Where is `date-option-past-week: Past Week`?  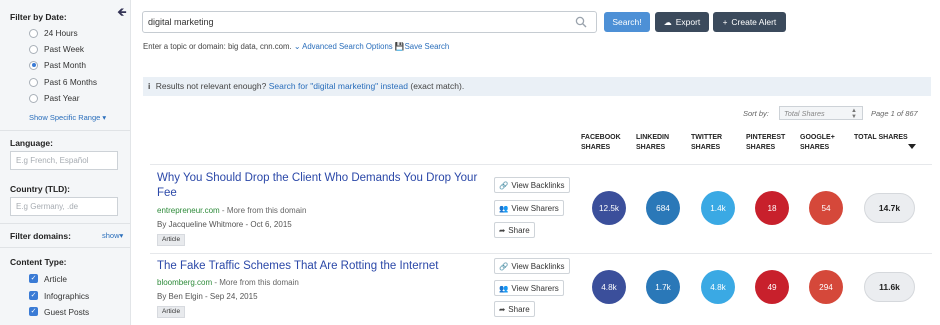 date-option-past-week: Past Week is located at coordinates (56, 49).